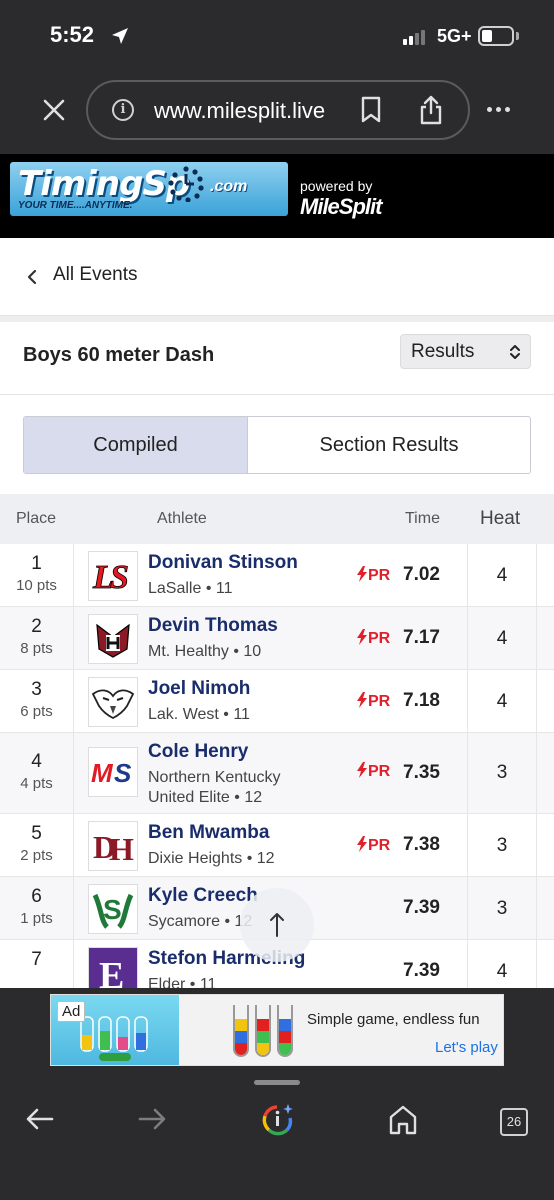 Image resolution: width=554 pixels, height=1200 pixels. What do you see at coordinates (498, 109) in the screenshot?
I see `more-icon` at bounding box center [498, 109].